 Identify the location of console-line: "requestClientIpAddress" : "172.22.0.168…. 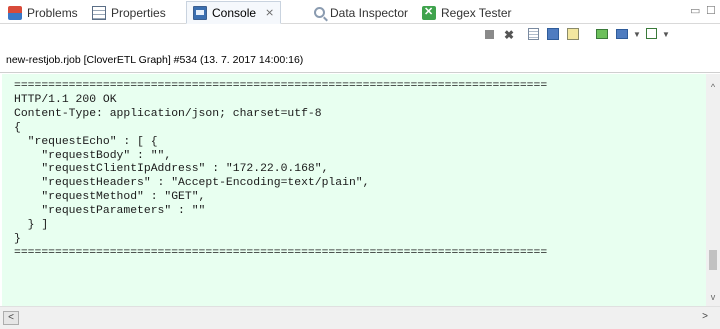
(171, 169).